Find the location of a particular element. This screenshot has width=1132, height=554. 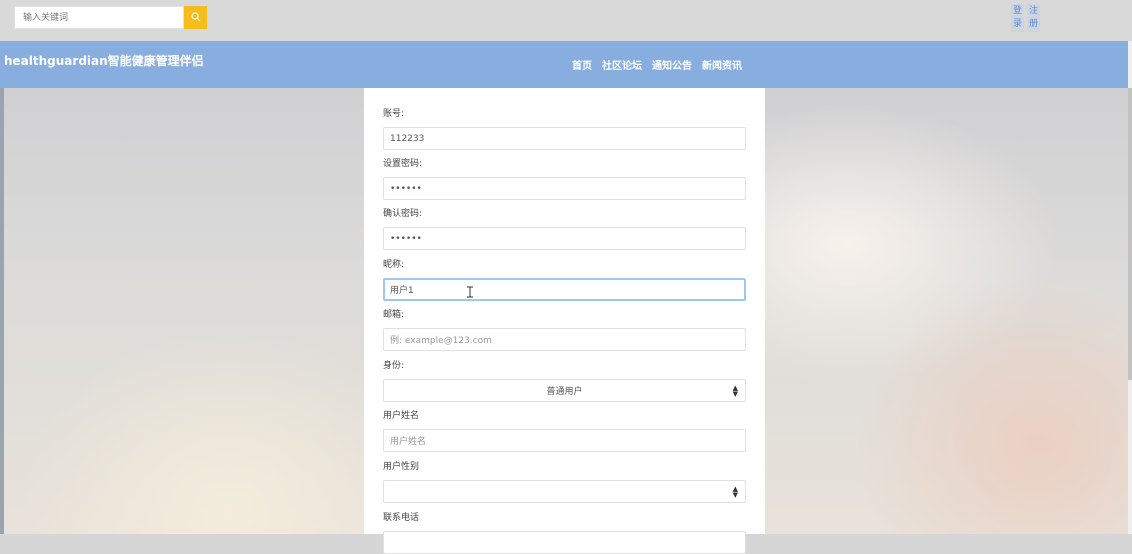

identity-label: 身份: is located at coordinates (394, 366).